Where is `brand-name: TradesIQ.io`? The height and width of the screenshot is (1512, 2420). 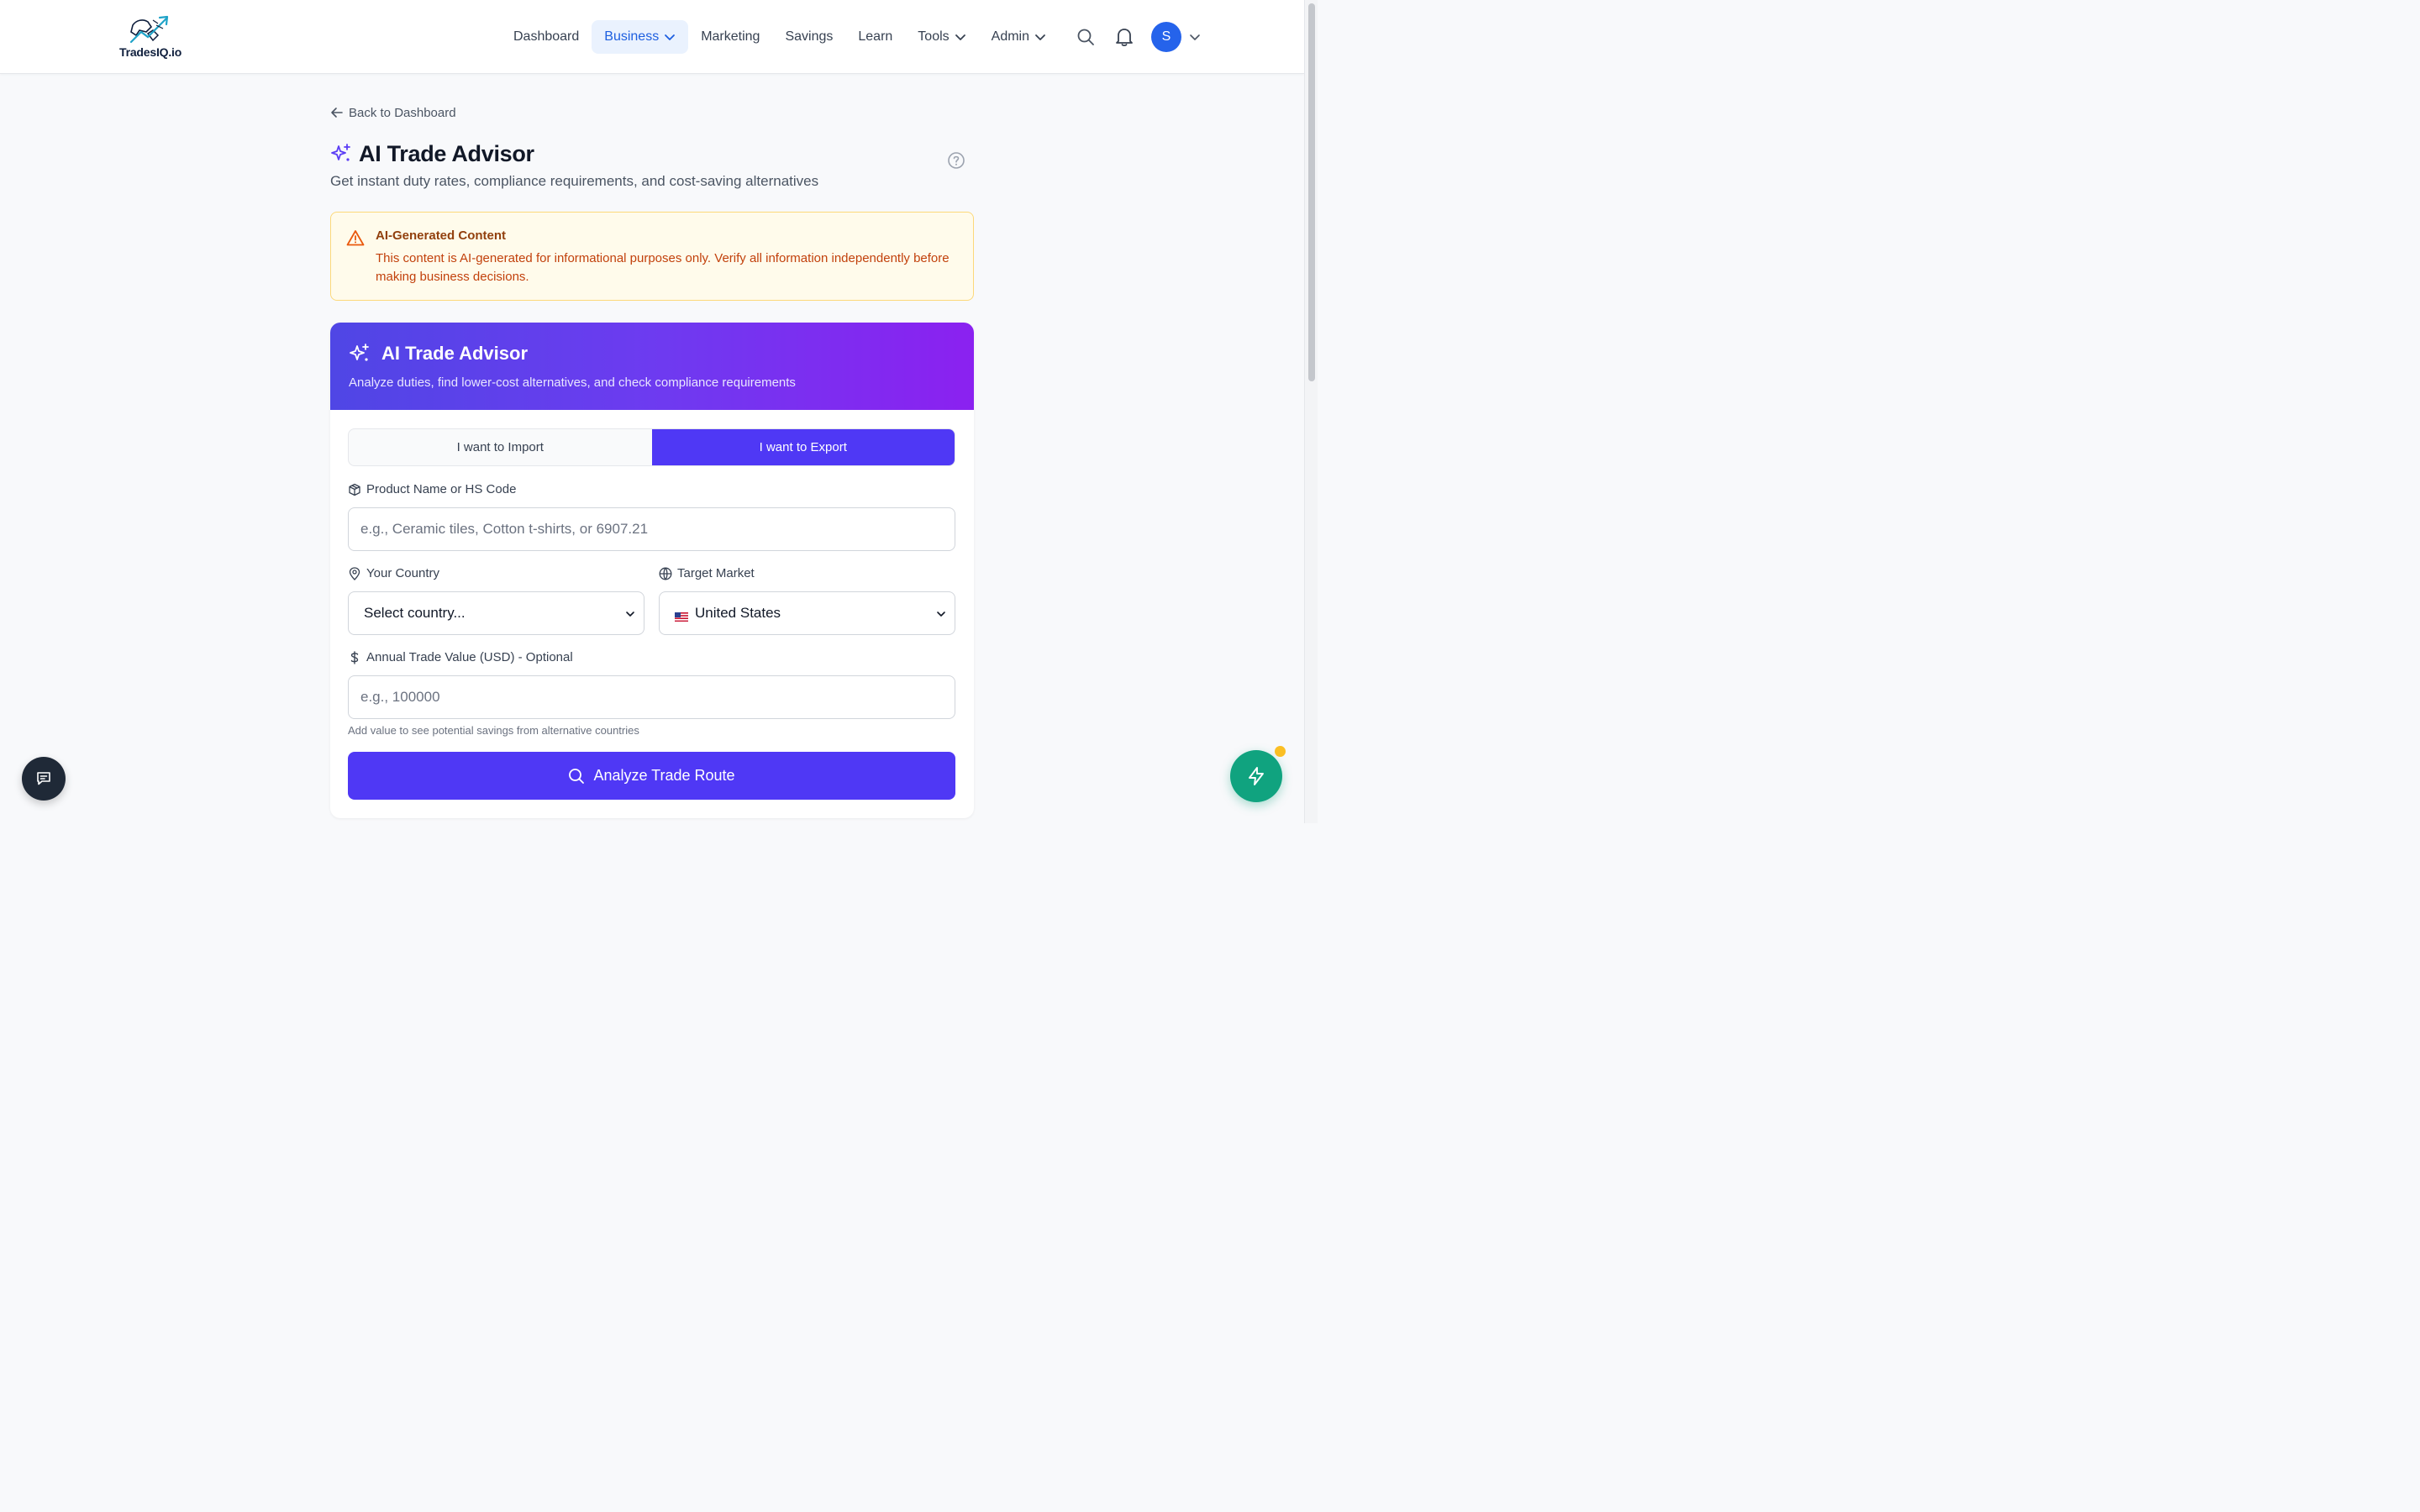
brand-name: TradesIQ.io is located at coordinates (150, 52).